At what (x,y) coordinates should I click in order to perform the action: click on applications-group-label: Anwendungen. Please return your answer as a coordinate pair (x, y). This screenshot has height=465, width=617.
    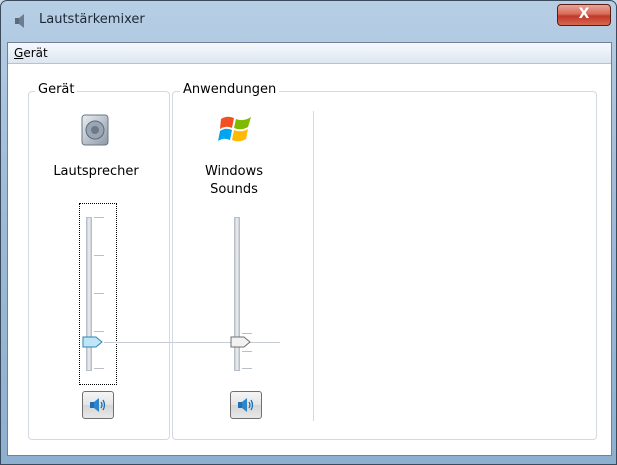
    Looking at the image, I should click on (230, 89).